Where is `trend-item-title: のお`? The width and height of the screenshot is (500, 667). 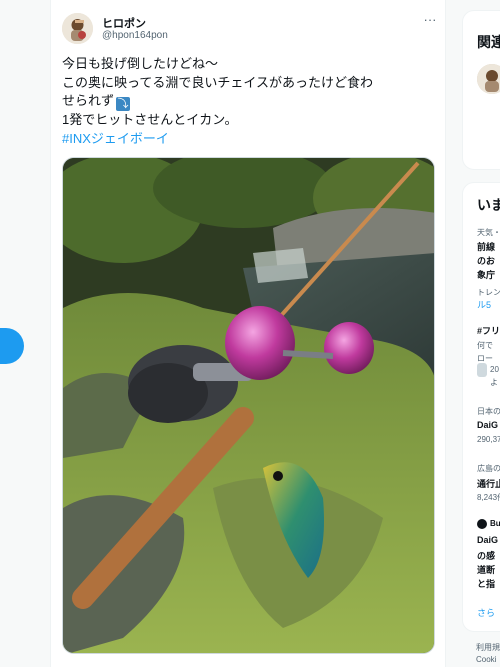
trend-item-title: のお is located at coordinates (486, 260).